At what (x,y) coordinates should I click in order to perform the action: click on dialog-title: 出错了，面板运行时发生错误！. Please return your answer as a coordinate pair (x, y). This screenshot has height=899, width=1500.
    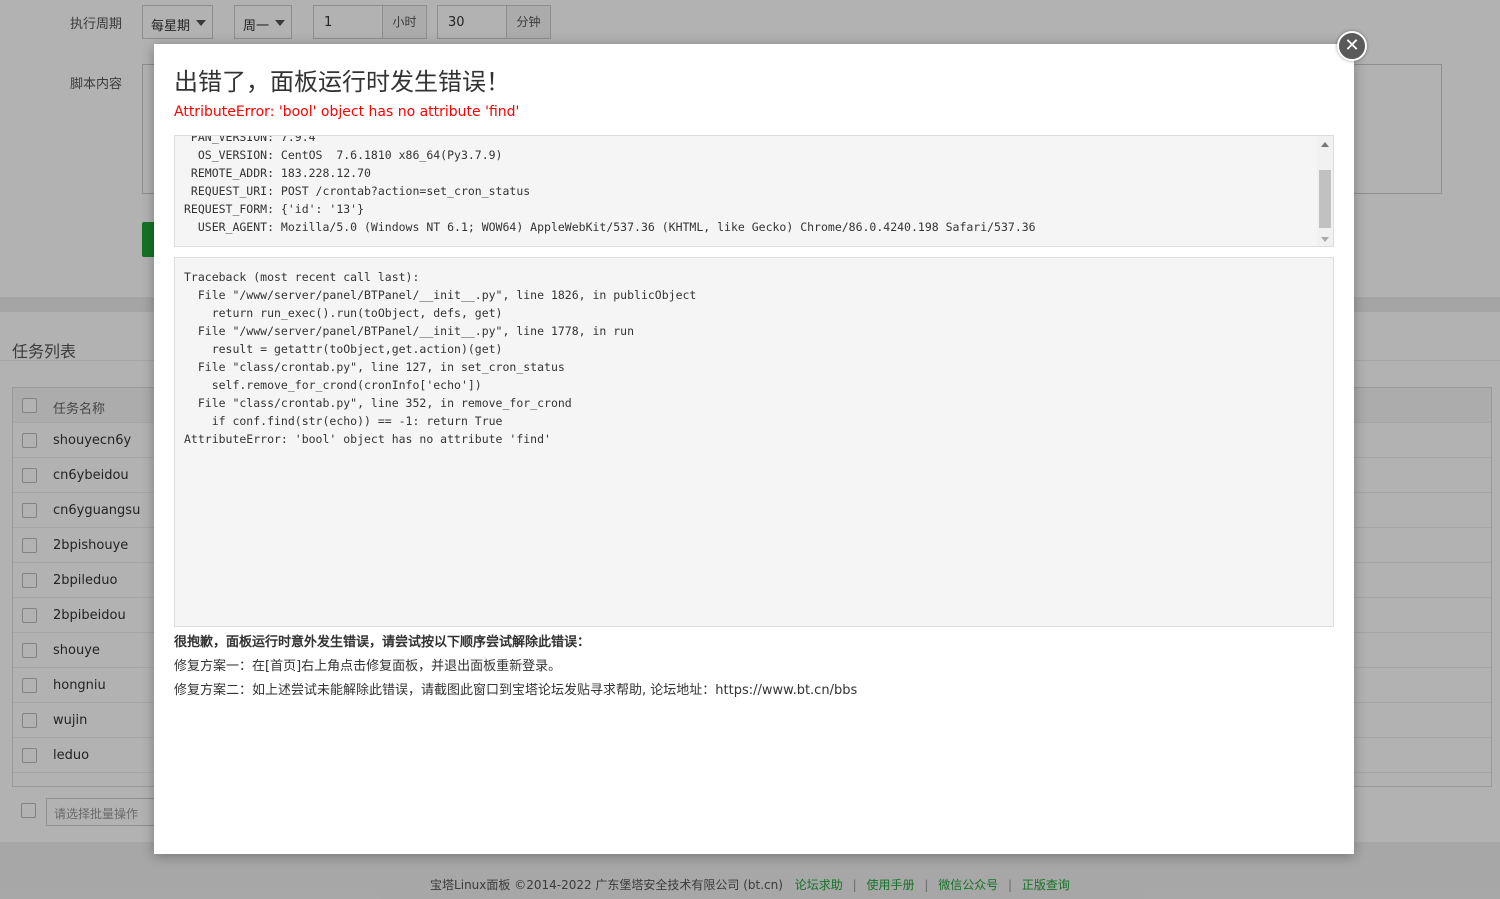
    Looking at the image, I should click on (342, 82).